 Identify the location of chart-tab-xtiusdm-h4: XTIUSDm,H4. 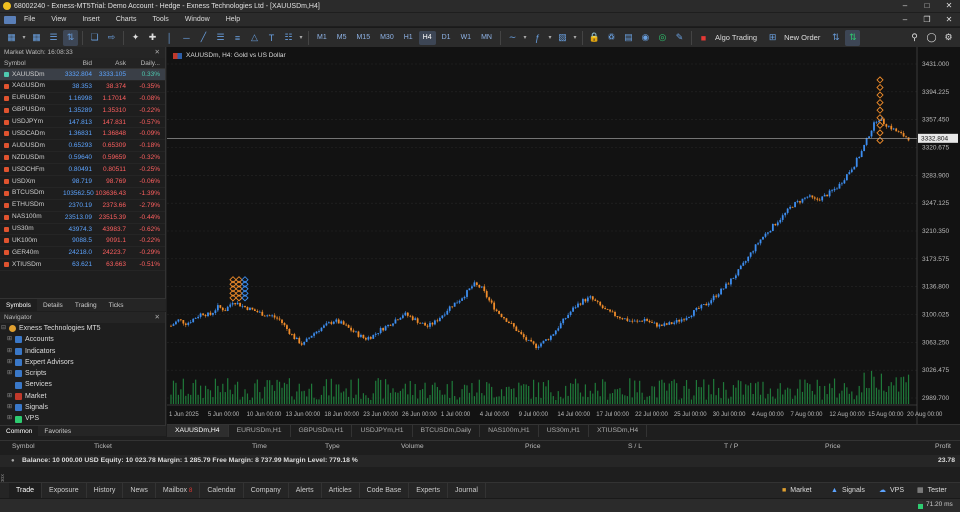
(618, 431).